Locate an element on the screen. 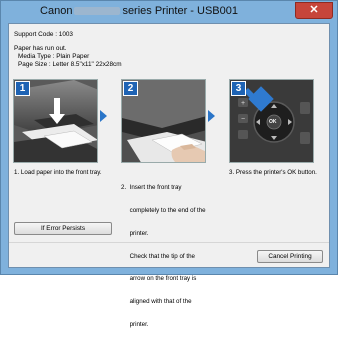 This screenshot has width=338, height=344. step-2-line: aligned with that of the is located at coordinates (156, 302).